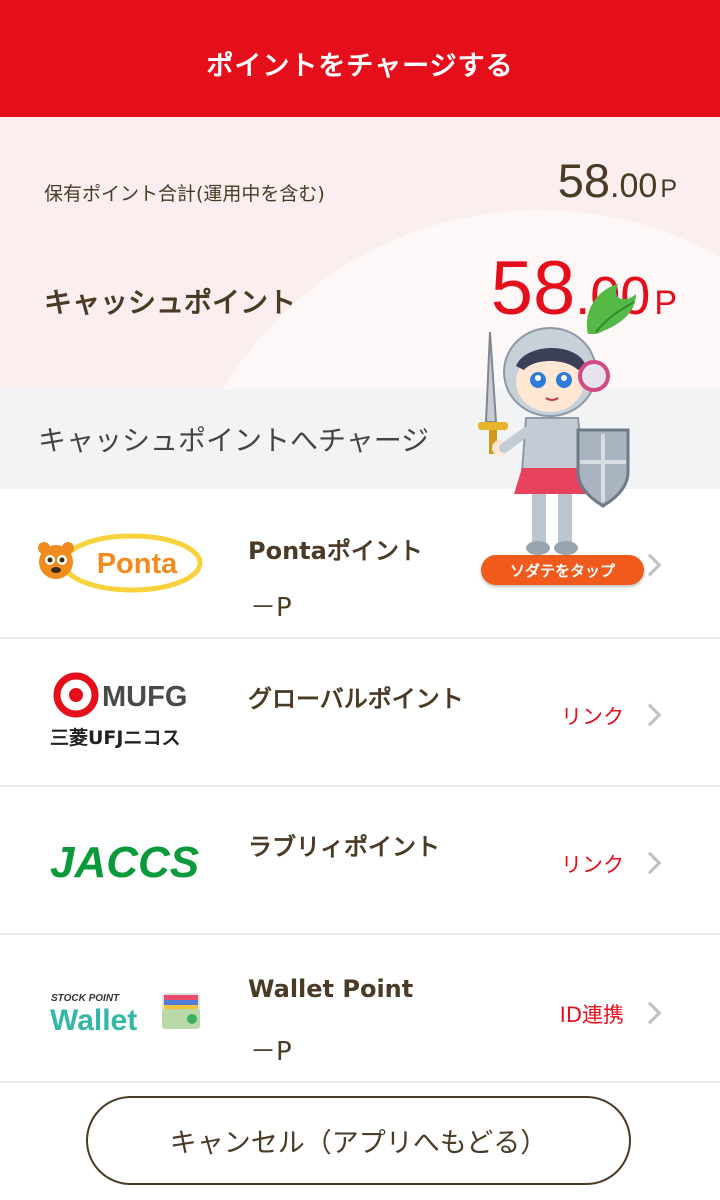 The width and height of the screenshot is (720, 1200). I want to click on list-item-jaccs: JACCS ラブリィポイント リンク, so click(360, 861).